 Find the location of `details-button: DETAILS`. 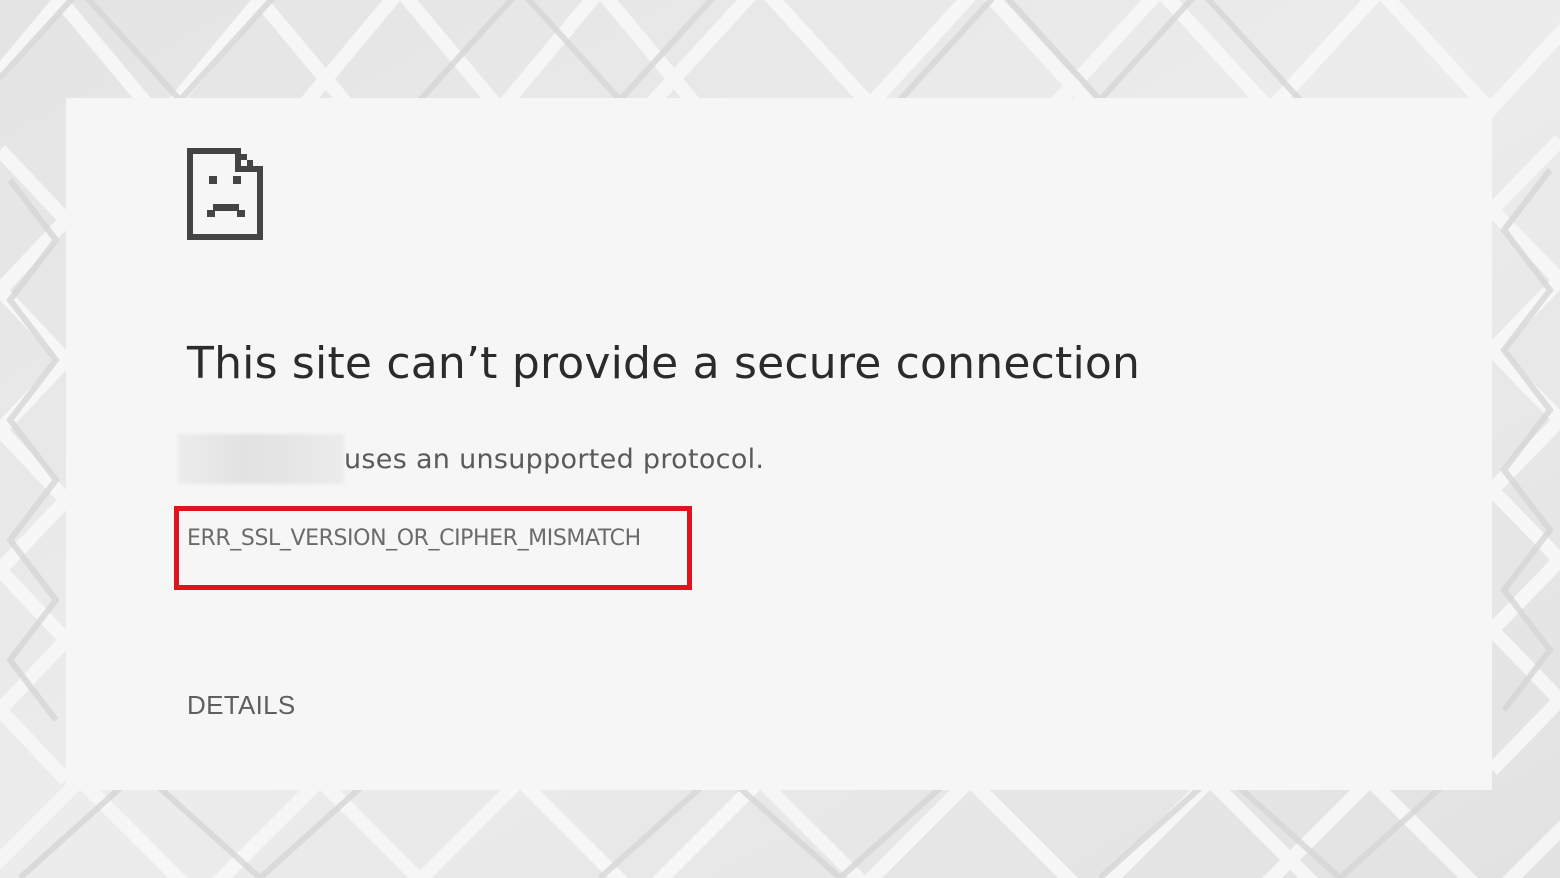

details-button: DETAILS is located at coordinates (241, 705).